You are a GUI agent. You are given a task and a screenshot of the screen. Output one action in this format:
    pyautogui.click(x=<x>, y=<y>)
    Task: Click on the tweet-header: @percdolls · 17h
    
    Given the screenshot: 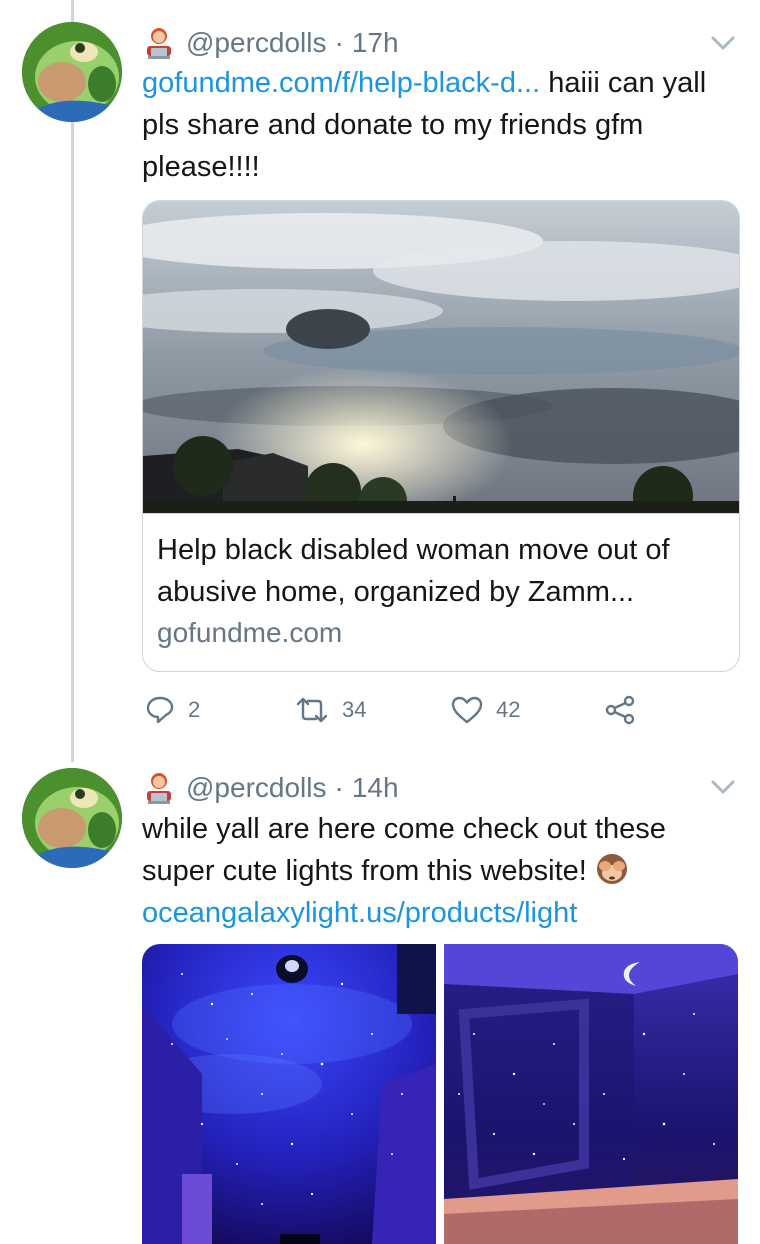 What is the action you would take?
    pyautogui.click(x=270, y=43)
    